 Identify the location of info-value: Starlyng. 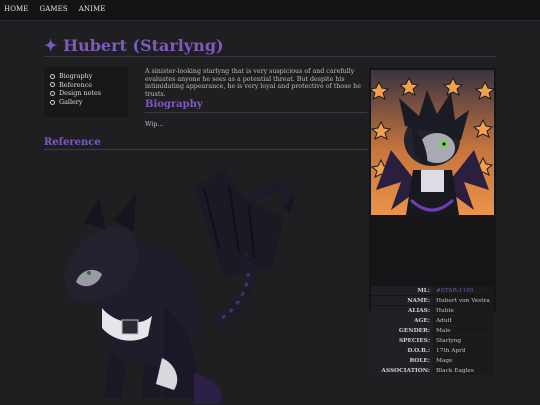
(463, 340).